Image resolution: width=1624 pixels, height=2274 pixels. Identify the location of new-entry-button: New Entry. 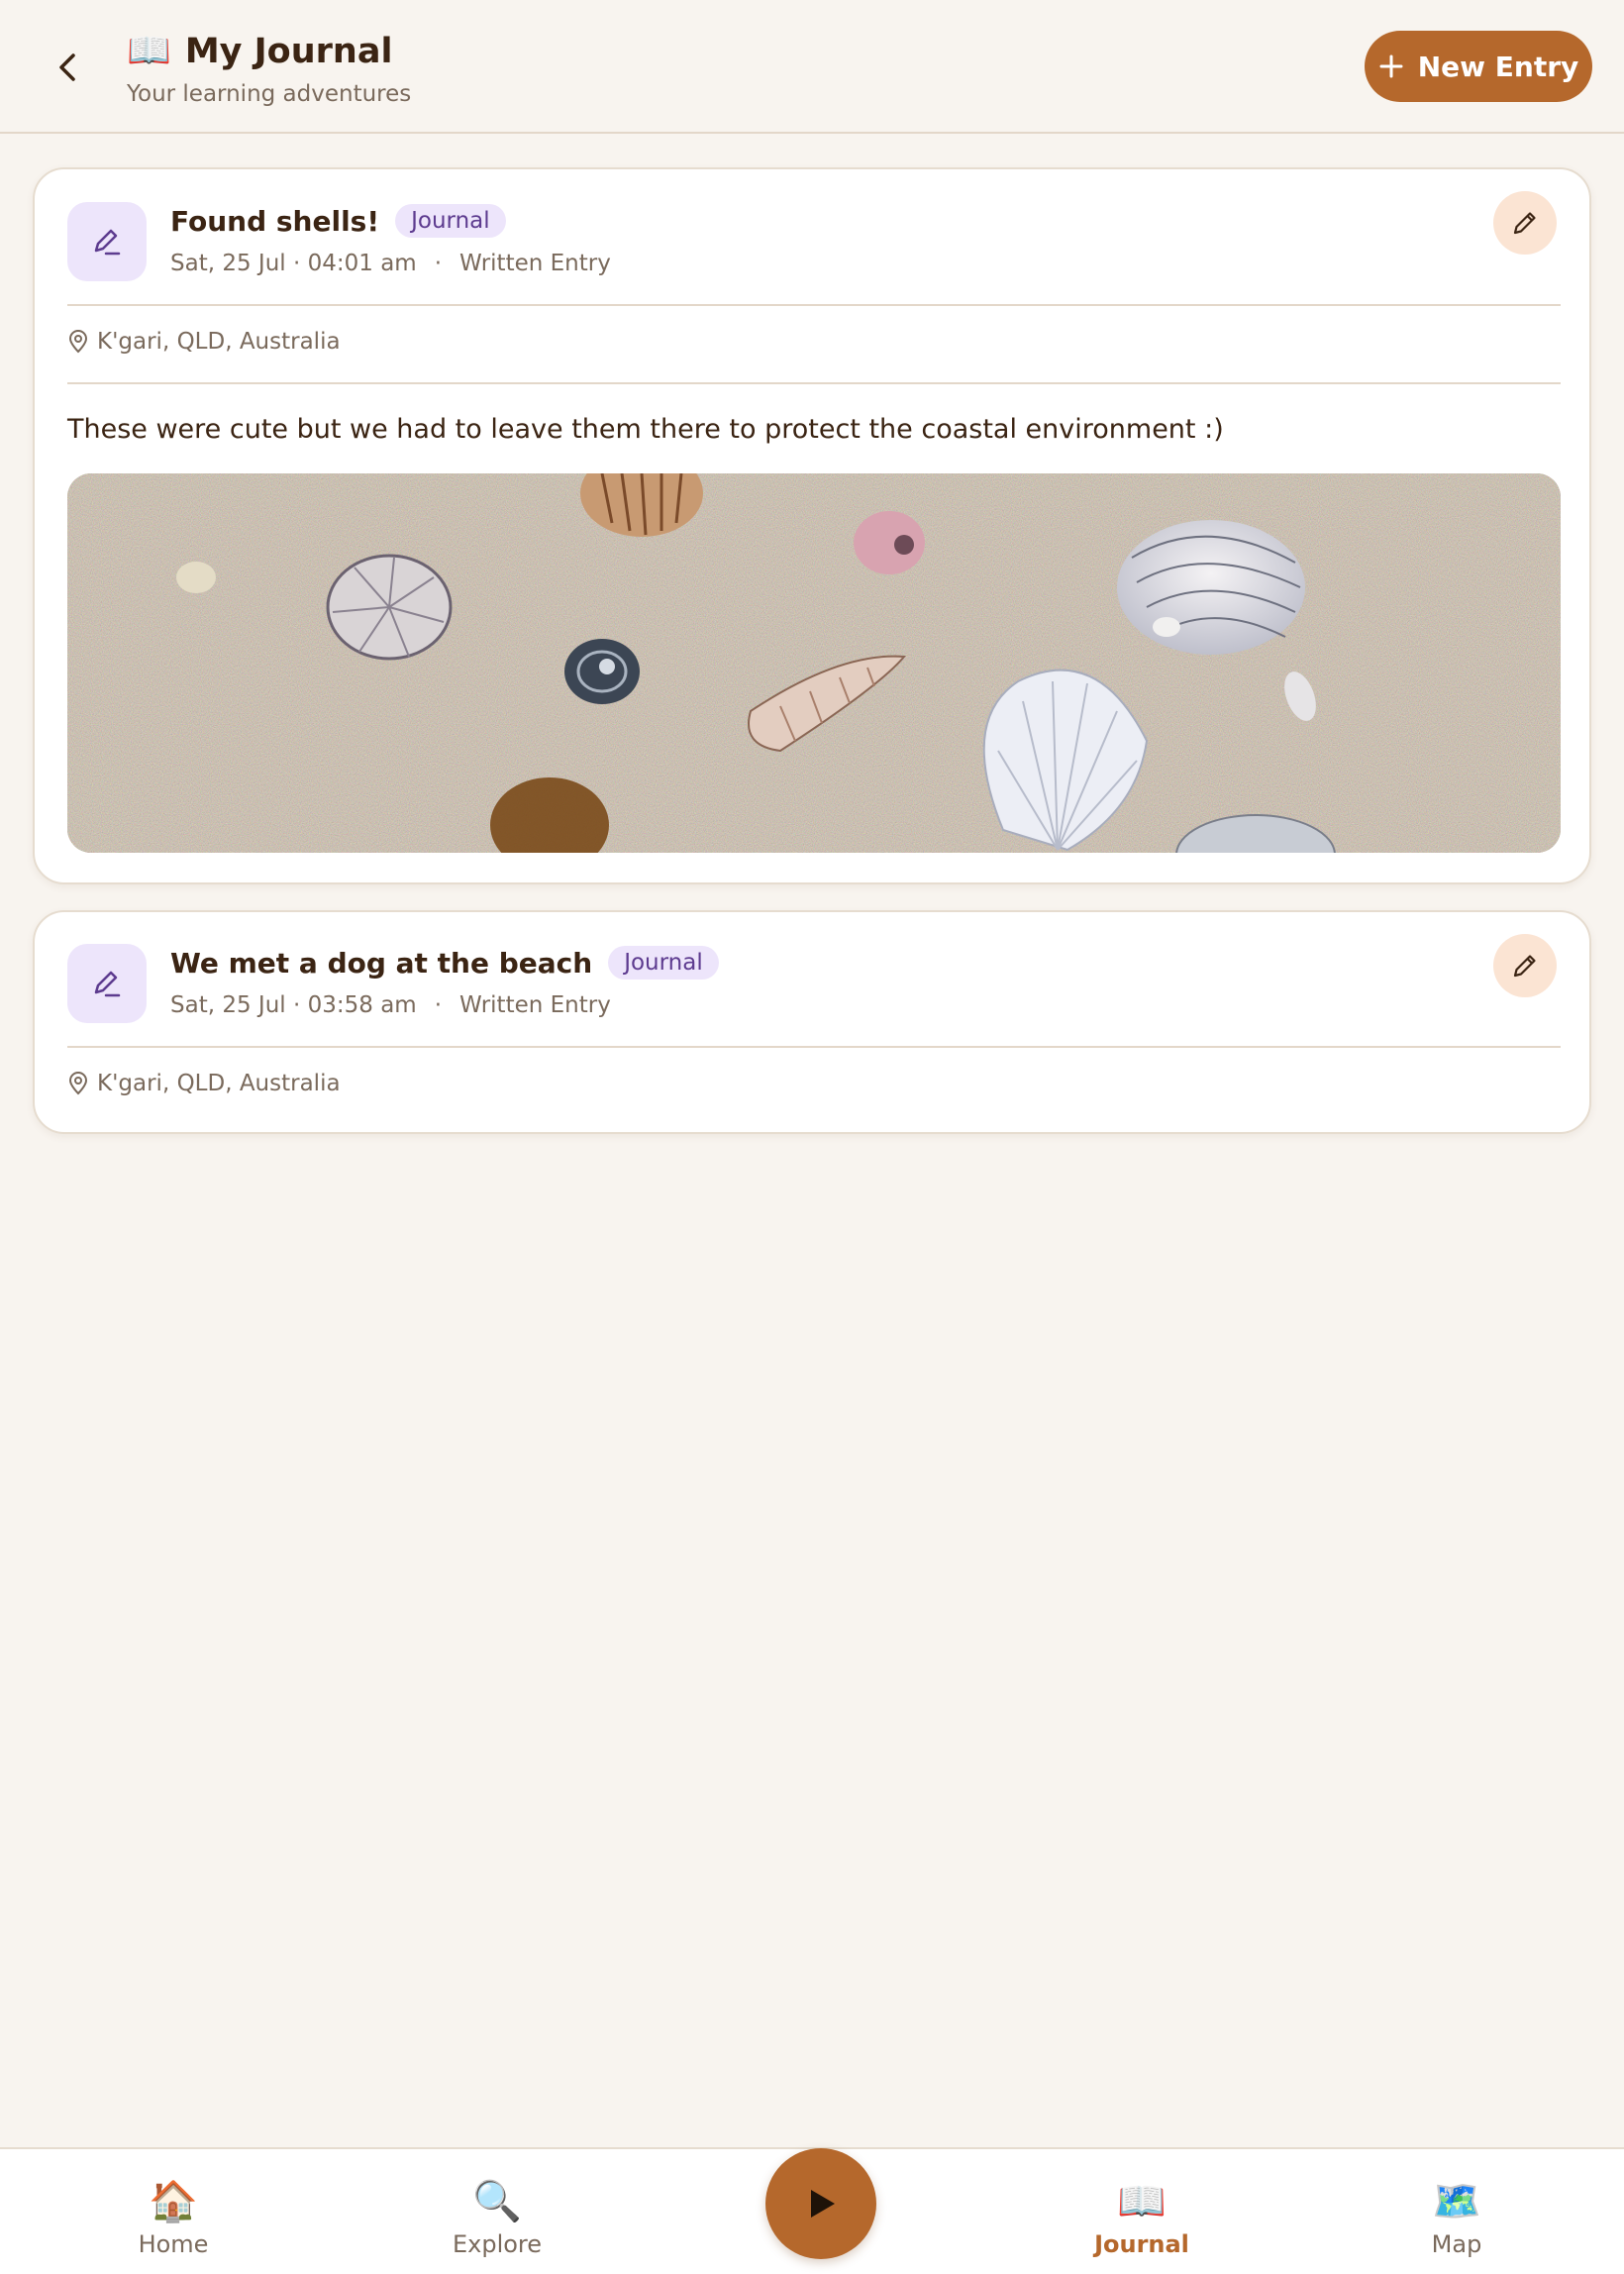
(1478, 66).